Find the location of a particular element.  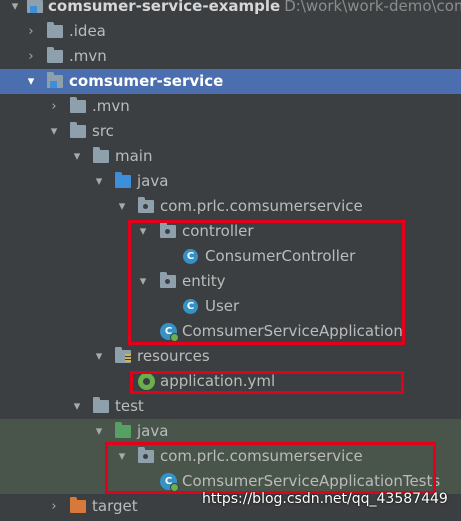

tree-row-src: ▾ src is located at coordinates (230, 131).